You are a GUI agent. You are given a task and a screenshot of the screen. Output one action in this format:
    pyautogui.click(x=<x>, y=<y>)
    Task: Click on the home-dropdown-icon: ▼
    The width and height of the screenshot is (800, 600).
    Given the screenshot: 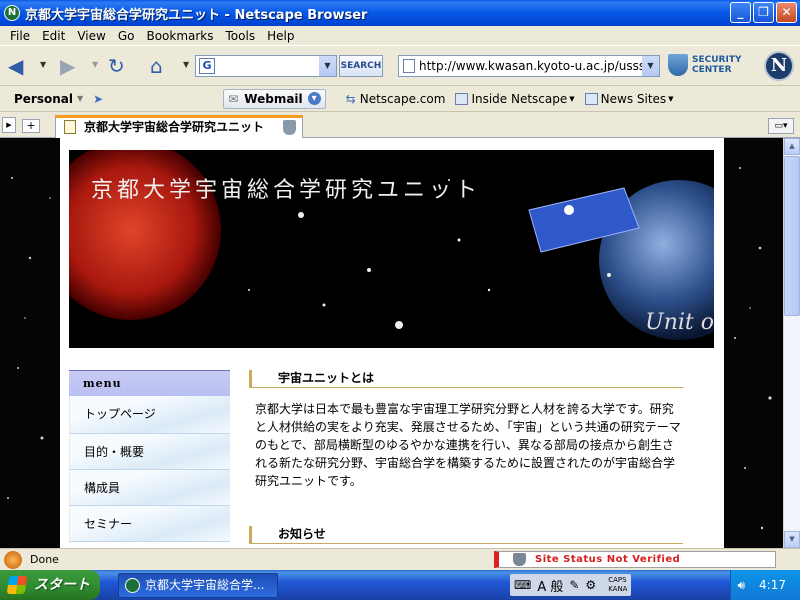 What is the action you would take?
    pyautogui.click(x=186, y=64)
    